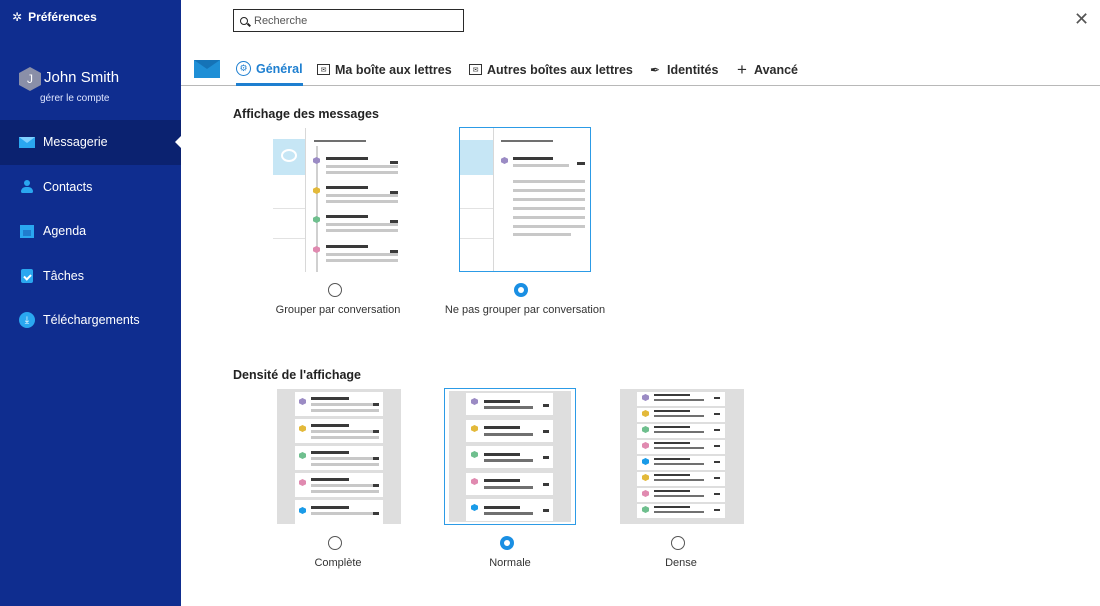 Image resolution: width=1100 pixels, height=606 pixels. What do you see at coordinates (521, 290) in the screenshot?
I see `radio-no-group-conversation` at bounding box center [521, 290].